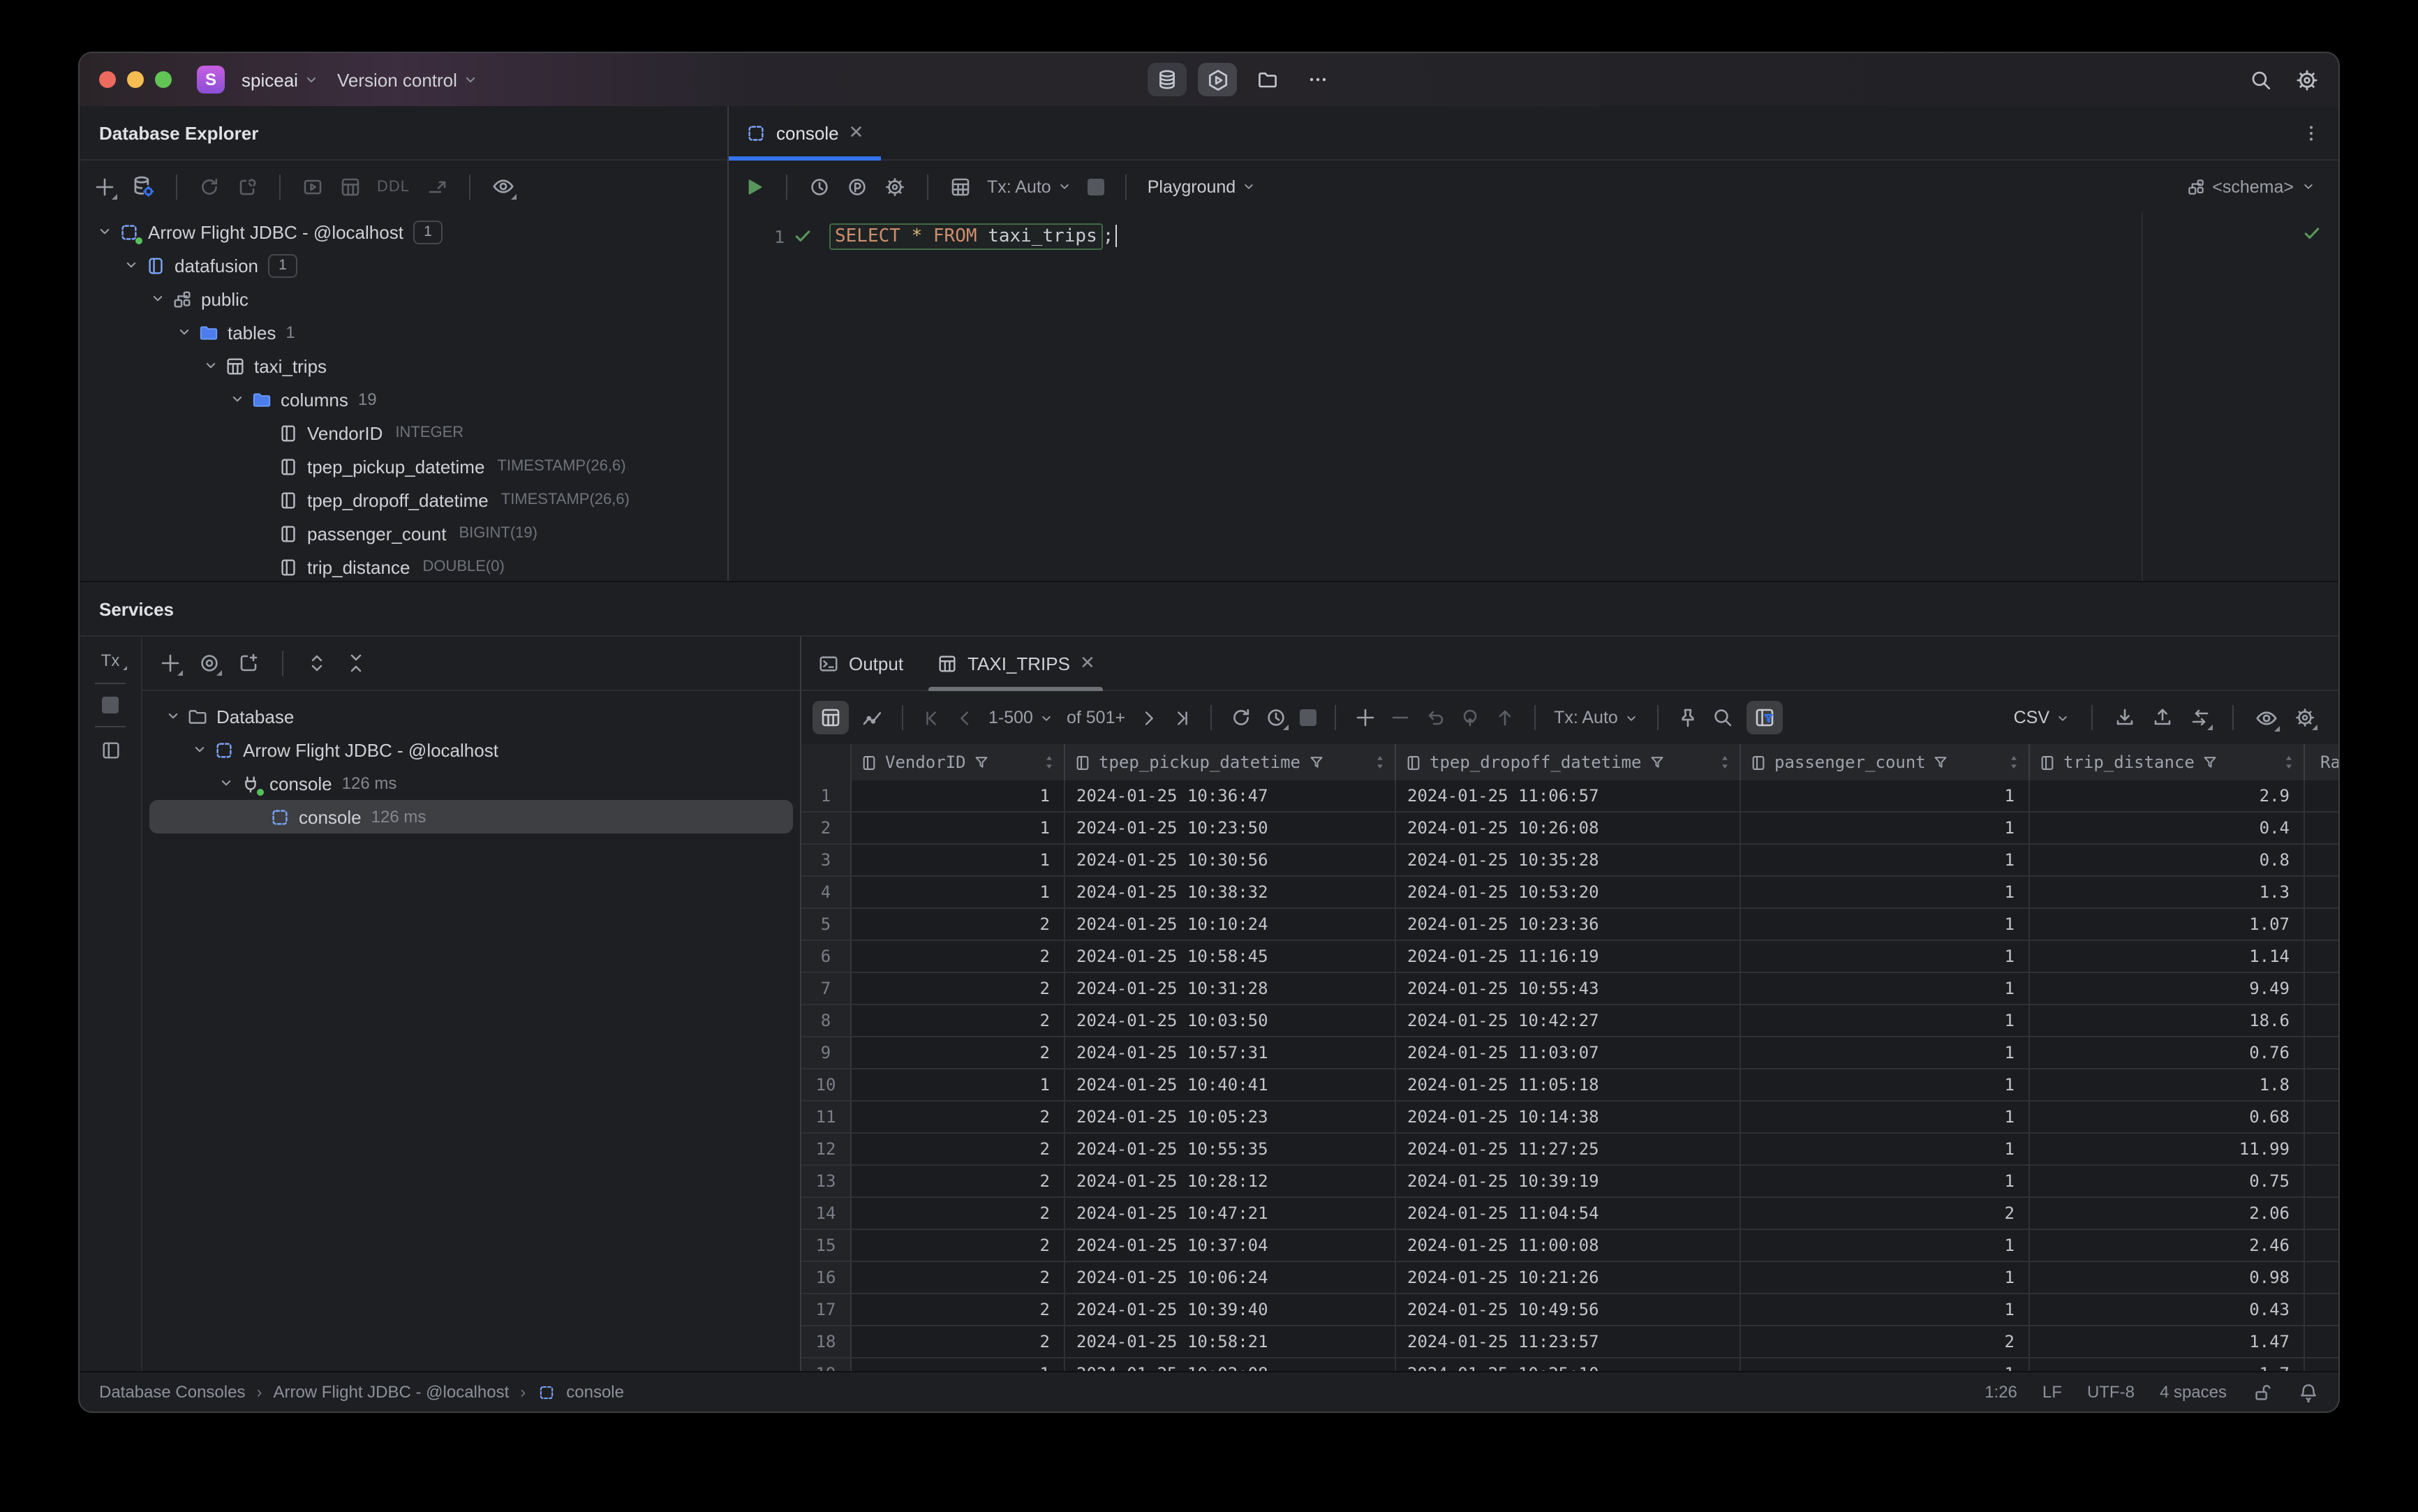 This screenshot has width=2418, height=1512. What do you see at coordinates (2167, 956) in the screenshot?
I see `cell-trip-distance: 1.14` at bounding box center [2167, 956].